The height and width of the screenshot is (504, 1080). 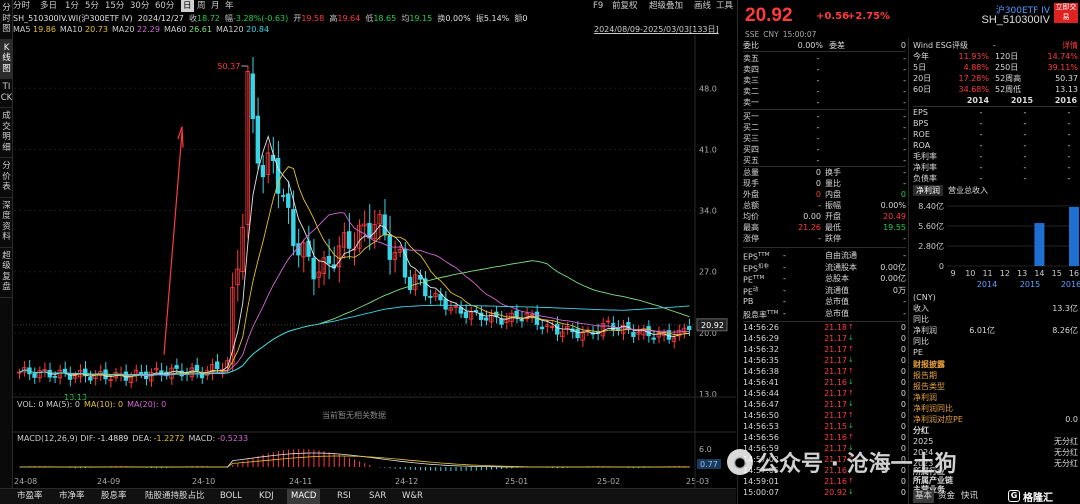 What do you see at coordinates (412, 496) in the screenshot?
I see `indicator-tab-9: W&R` at bounding box center [412, 496].